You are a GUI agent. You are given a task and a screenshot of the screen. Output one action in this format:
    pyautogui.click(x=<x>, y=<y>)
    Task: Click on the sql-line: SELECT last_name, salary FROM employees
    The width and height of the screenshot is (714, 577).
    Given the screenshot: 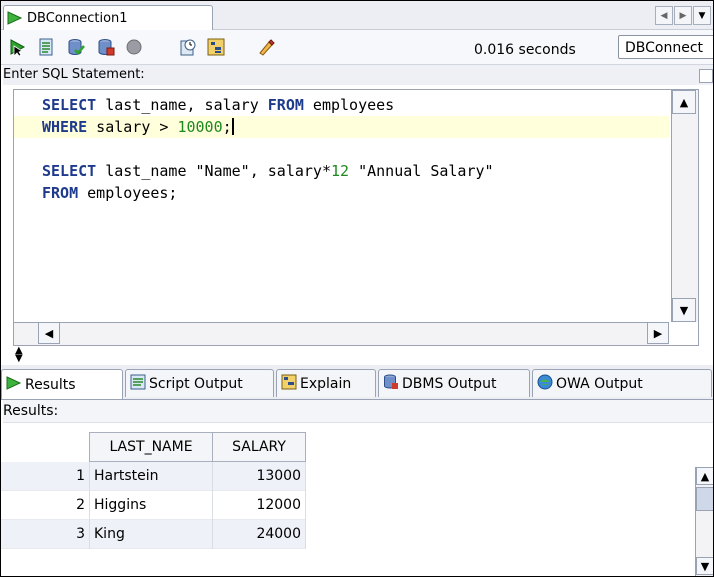 What is the action you would take?
    pyautogui.click(x=341, y=105)
    